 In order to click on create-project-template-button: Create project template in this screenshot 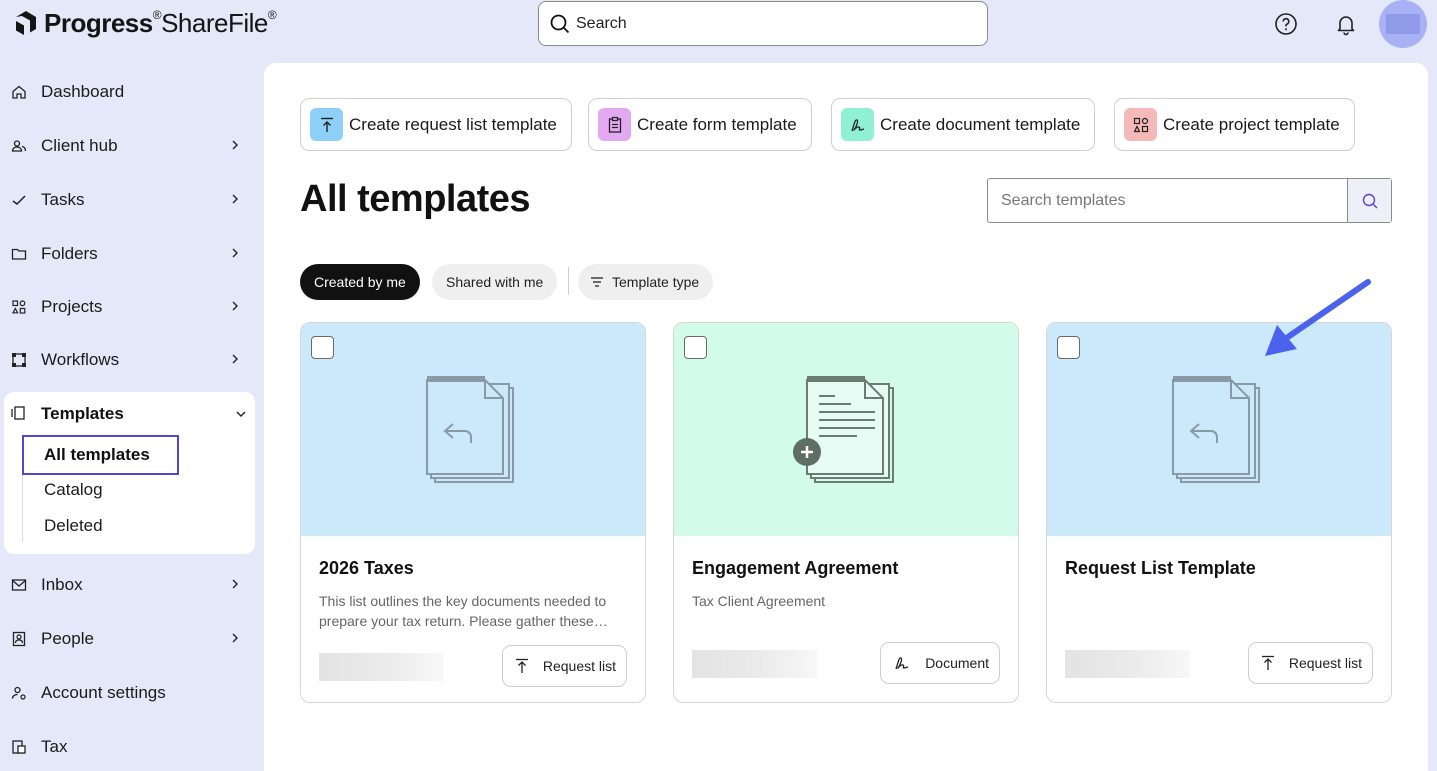, I will do `click(1234, 124)`.